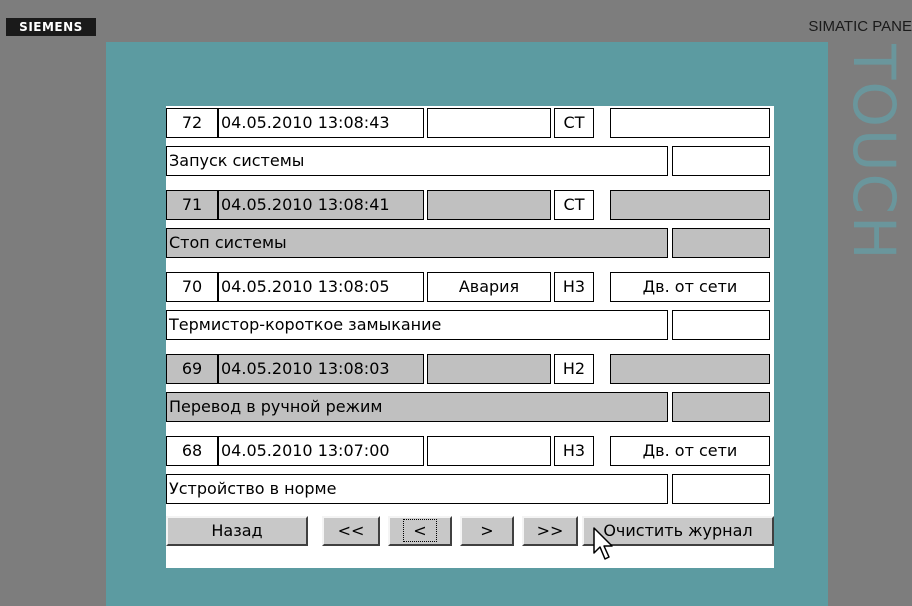 The image size is (912, 606). I want to click on entry-text: Стоп системы, so click(417, 243).